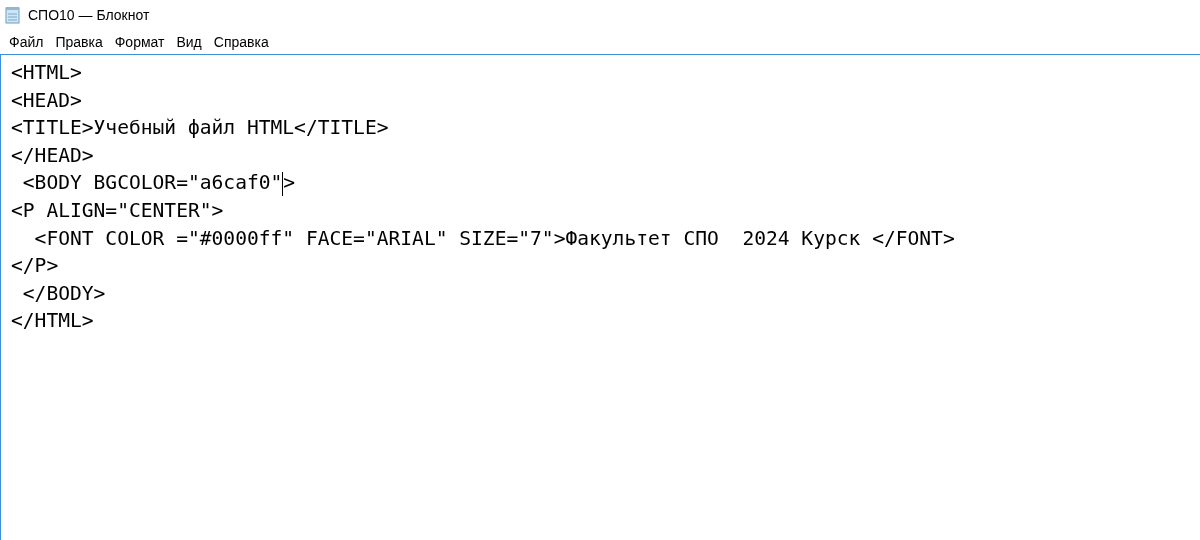  I want to click on code-line: </HEAD>, so click(52, 155).